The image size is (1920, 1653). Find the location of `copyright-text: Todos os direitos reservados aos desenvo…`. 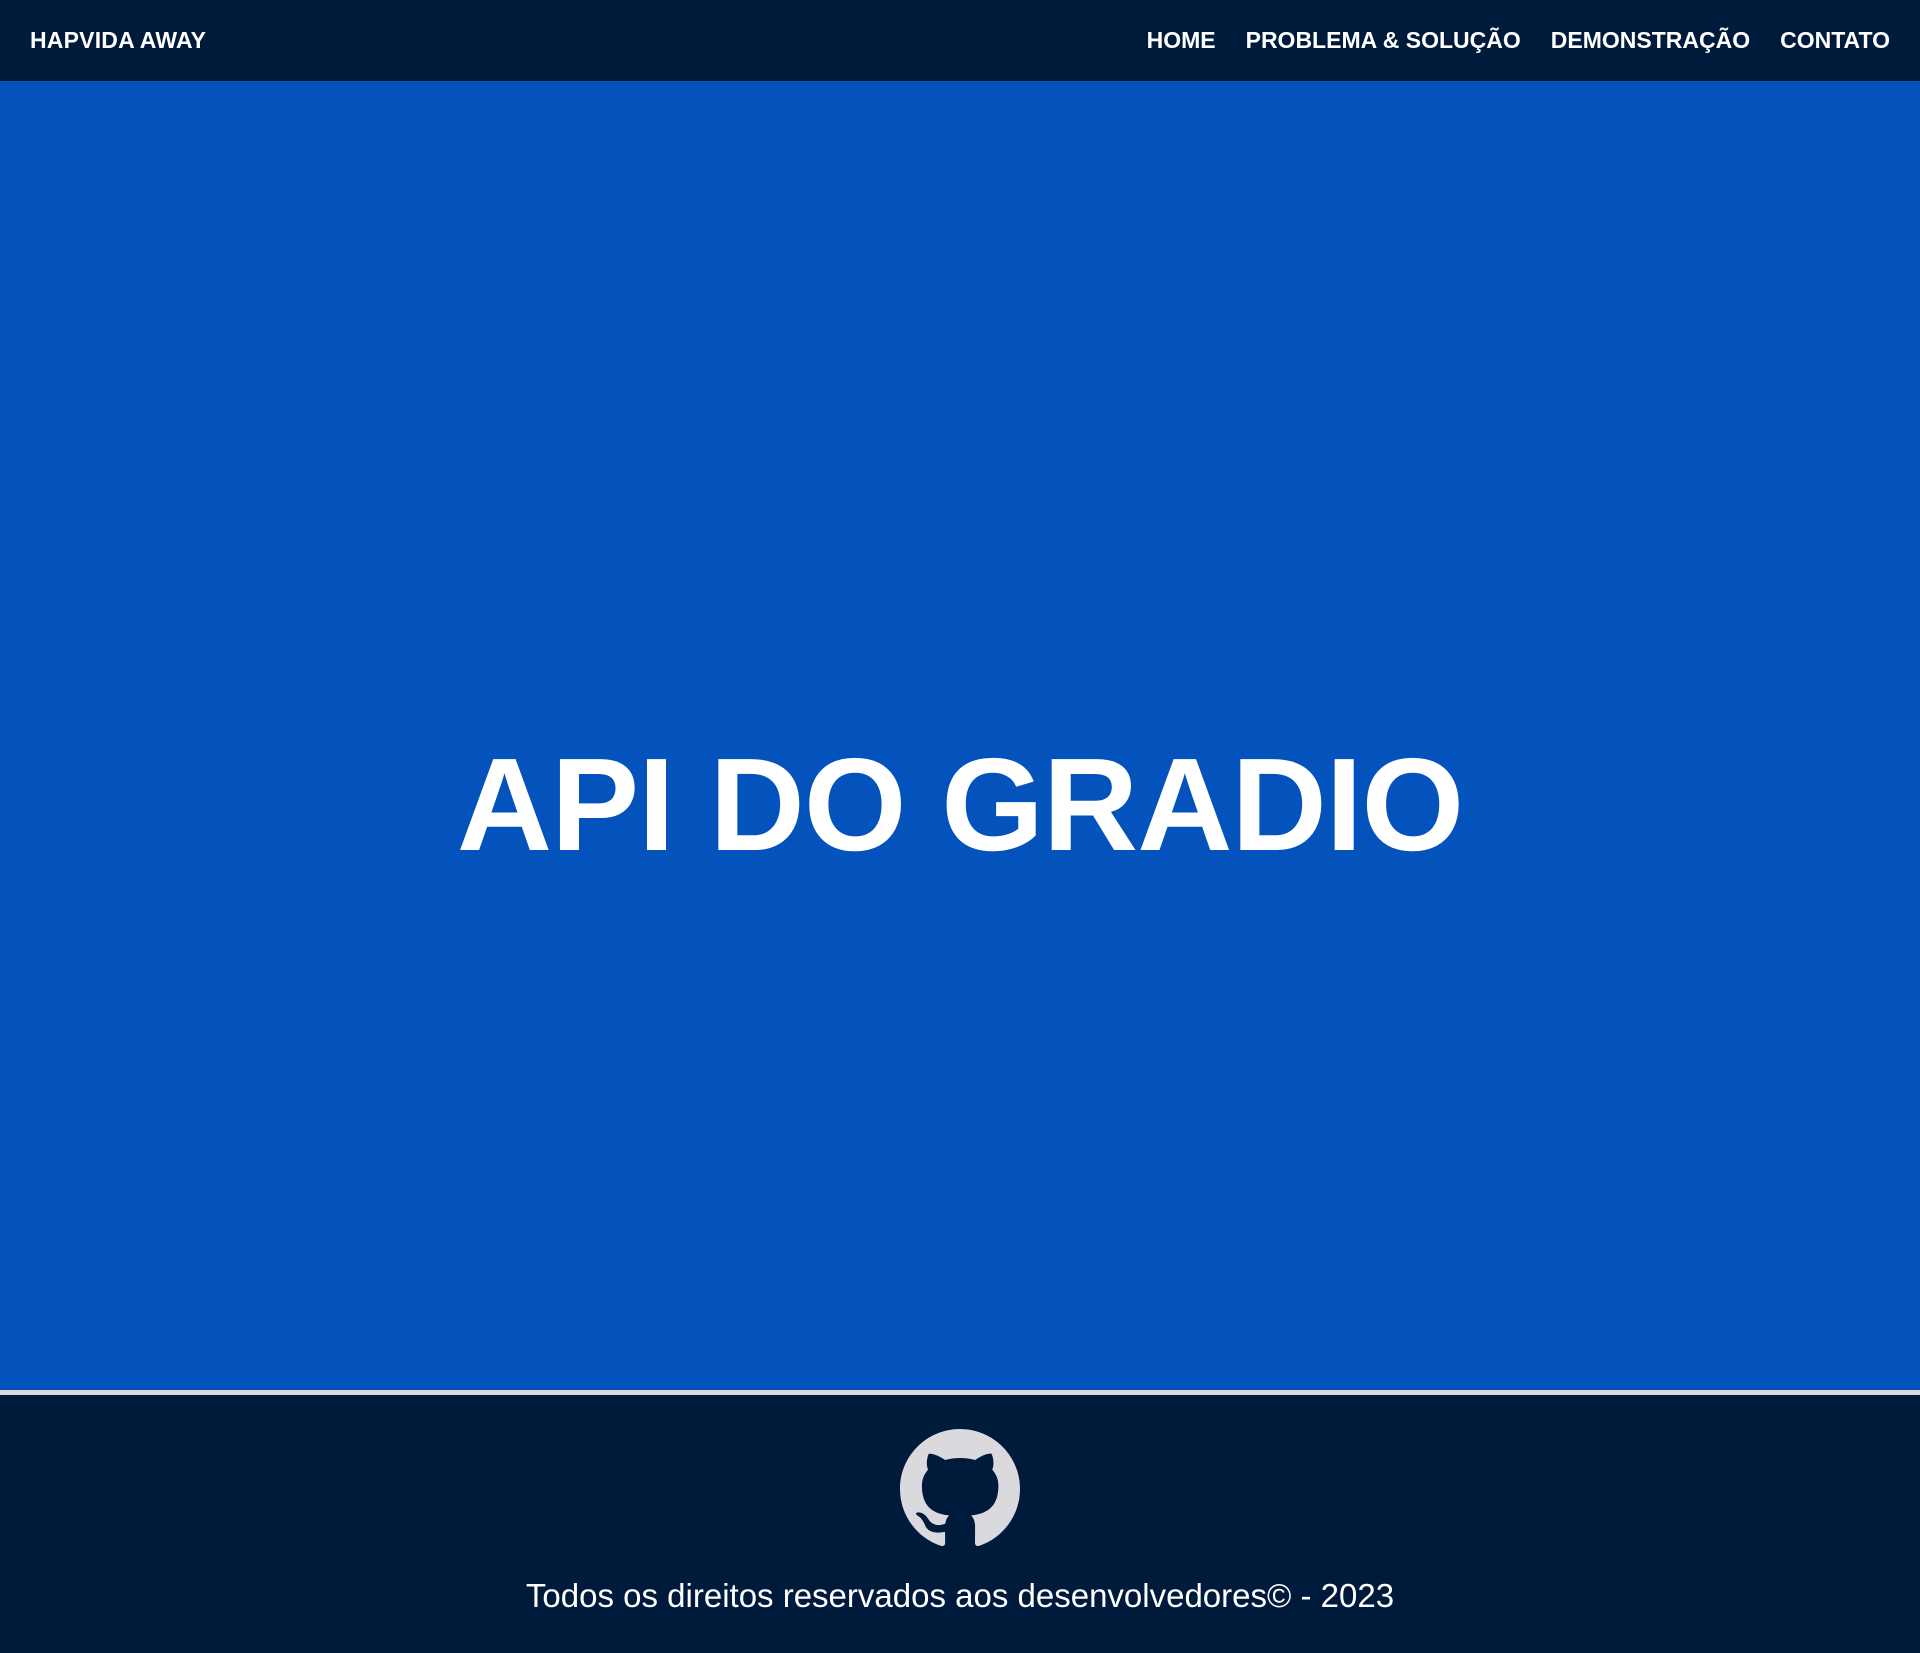

copyright-text: Todos os direitos reservados aos desenvo… is located at coordinates (960, 1595).